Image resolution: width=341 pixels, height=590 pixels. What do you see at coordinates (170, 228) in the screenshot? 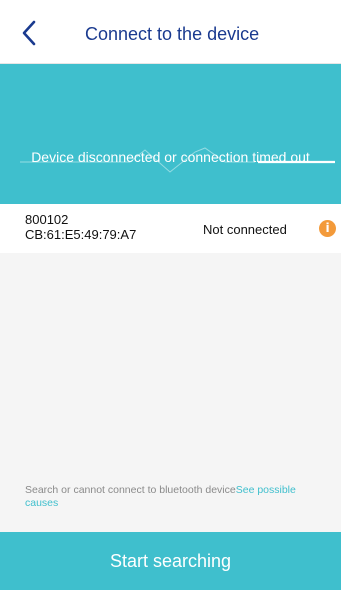
I see `device-list-item: 800102 CB:61:E5:49:79:A7 Not connected` at bounding box center [170, 228].